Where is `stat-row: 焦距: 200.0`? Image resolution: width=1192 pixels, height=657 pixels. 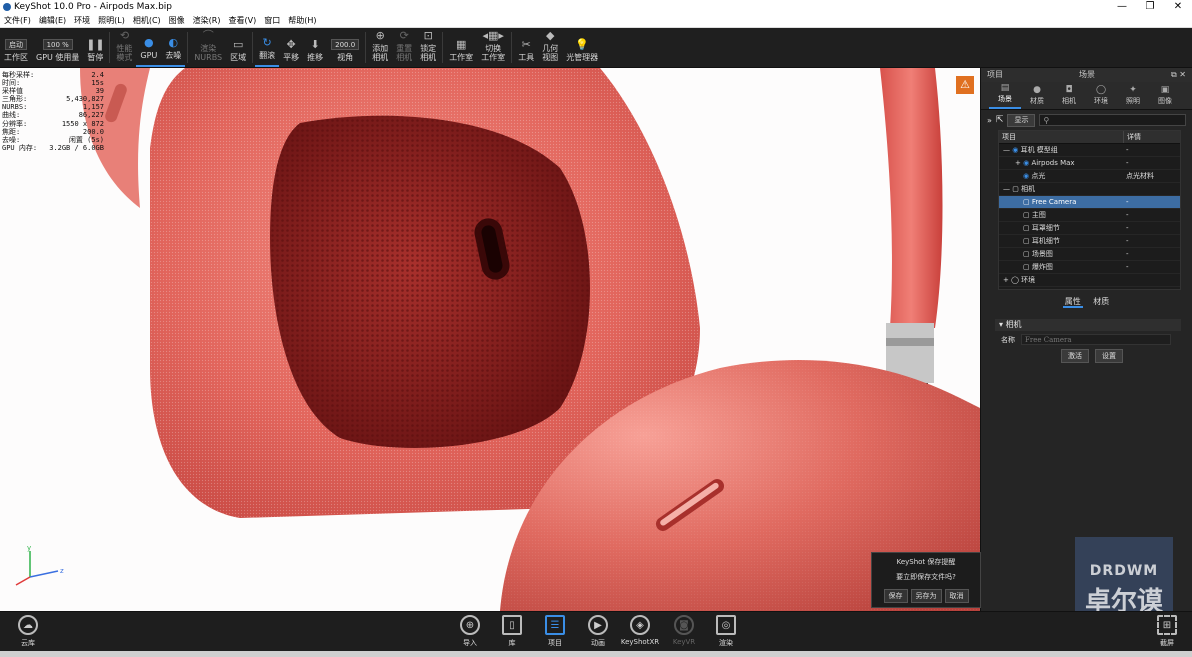 stat-row: 焦距: 200.0 is located at coordinates (53, 131).